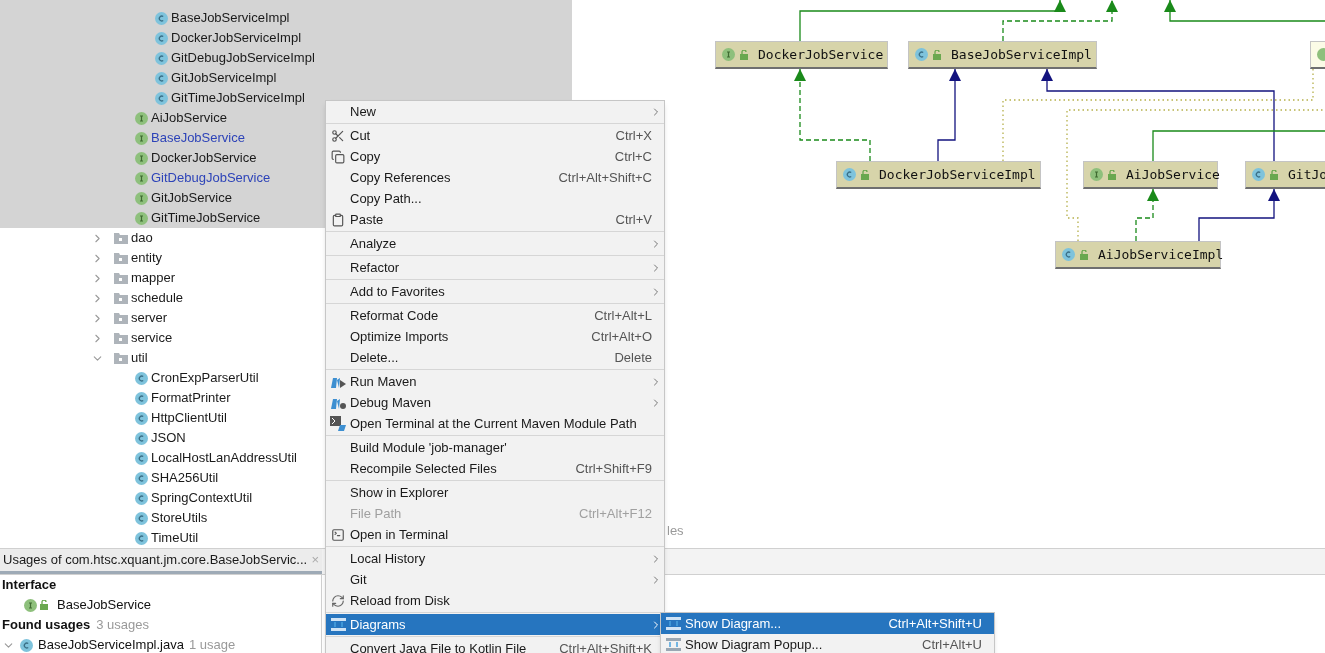 The image size is (1325, 653). Describe the element at coordinates (157, 298) in the screenshot. I see `tree-item-label: schedule` at that location.